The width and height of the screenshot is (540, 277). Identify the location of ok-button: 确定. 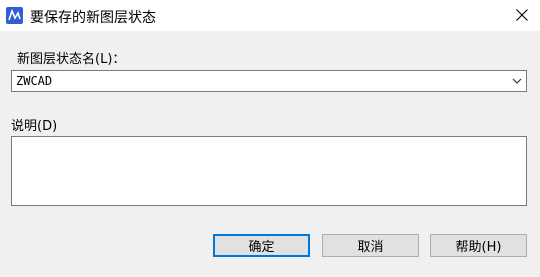
(261, 245).